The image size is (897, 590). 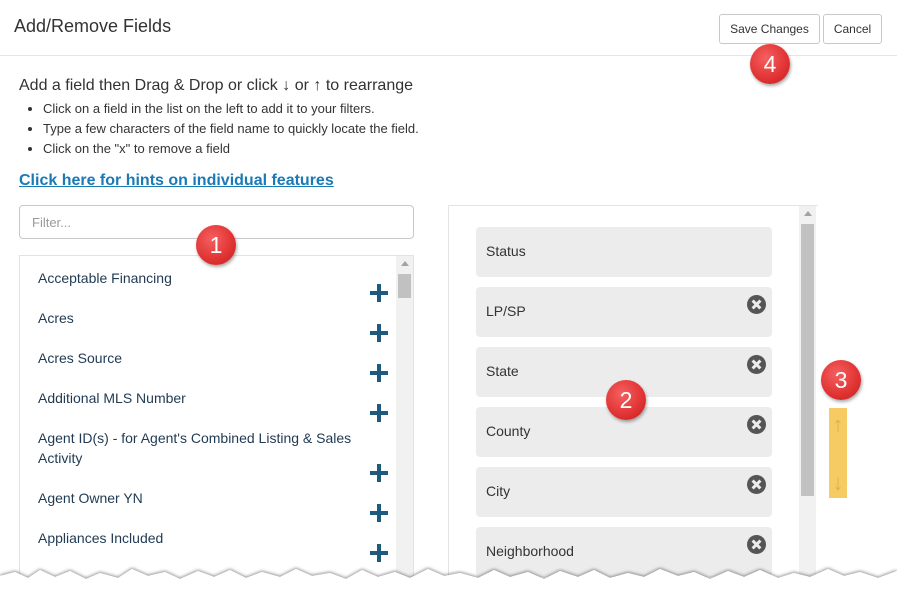 I want to click on instruction-item: Click on the "x" to remove a field, so click(x=231, y=149).